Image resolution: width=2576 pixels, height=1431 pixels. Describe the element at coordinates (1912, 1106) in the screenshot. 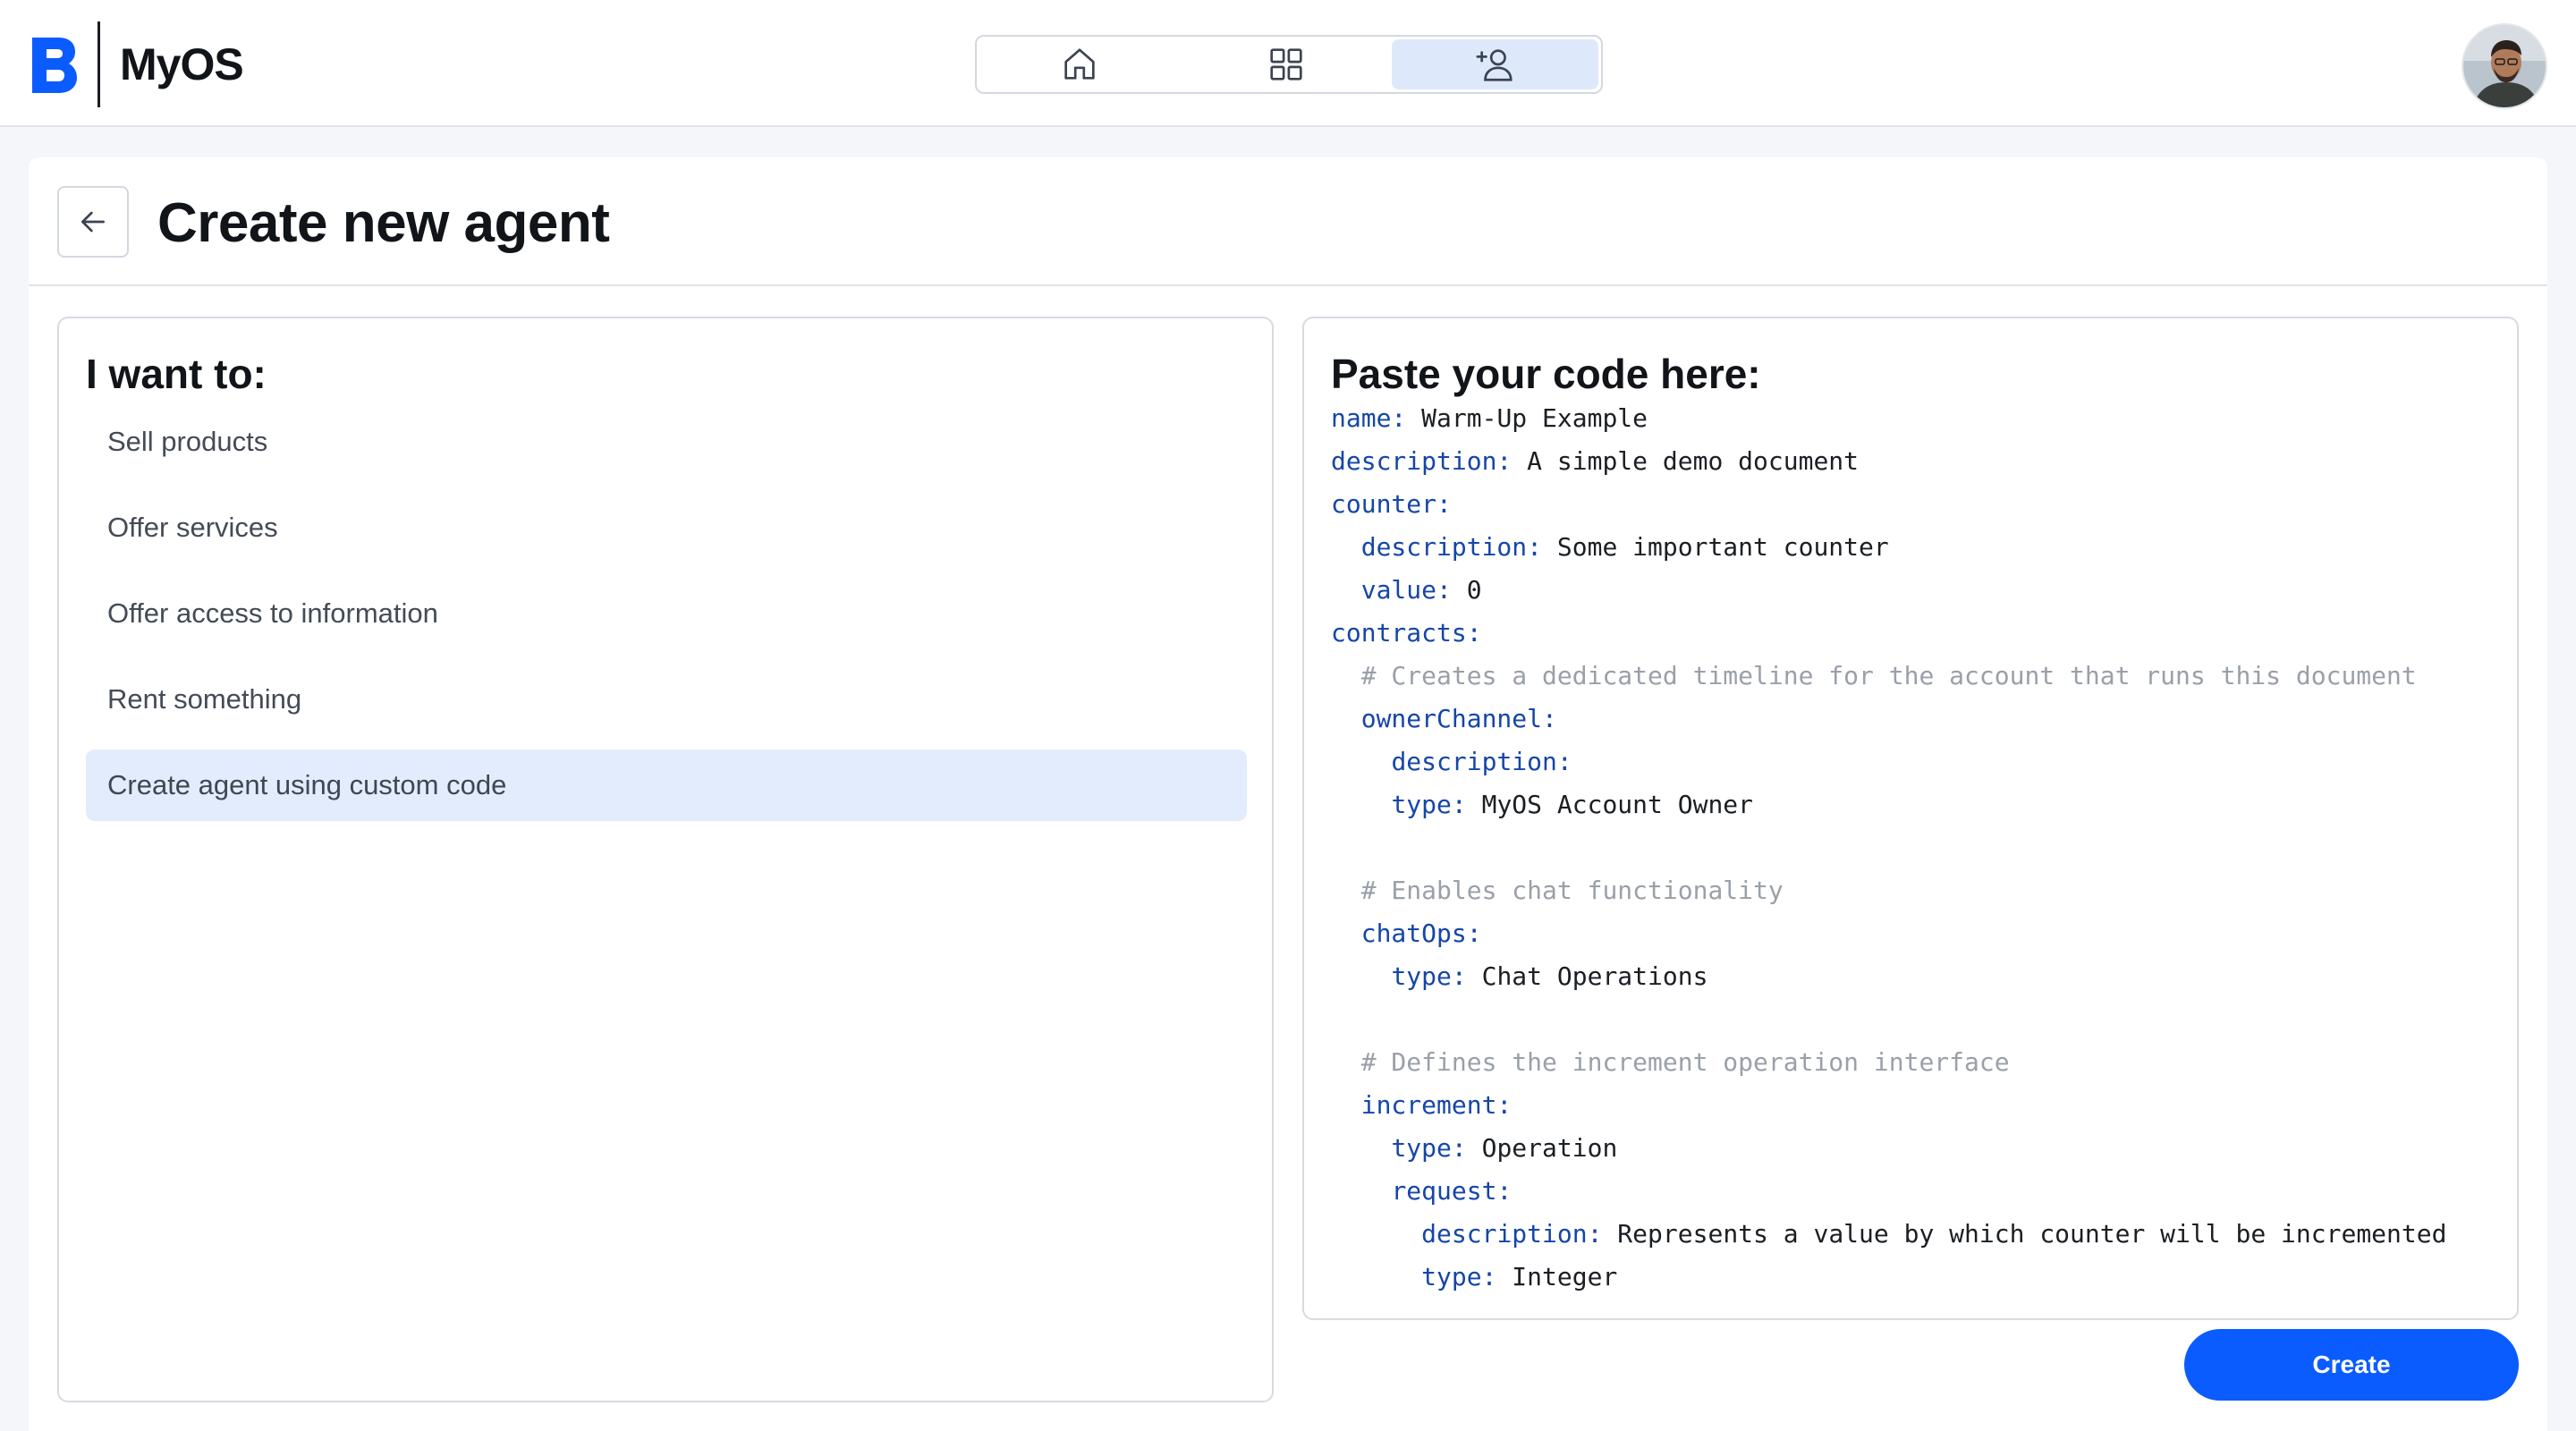

I see `code-line: increment:` at that location.